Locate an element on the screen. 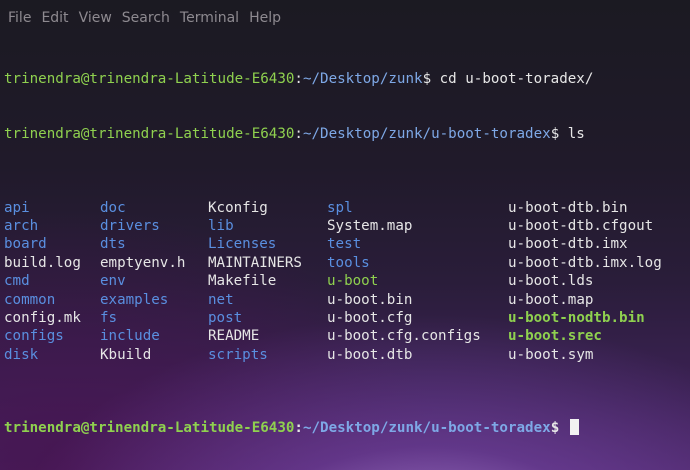  command-text: $ cd u-boot-toradex/ is located at coordinates (508, 78).